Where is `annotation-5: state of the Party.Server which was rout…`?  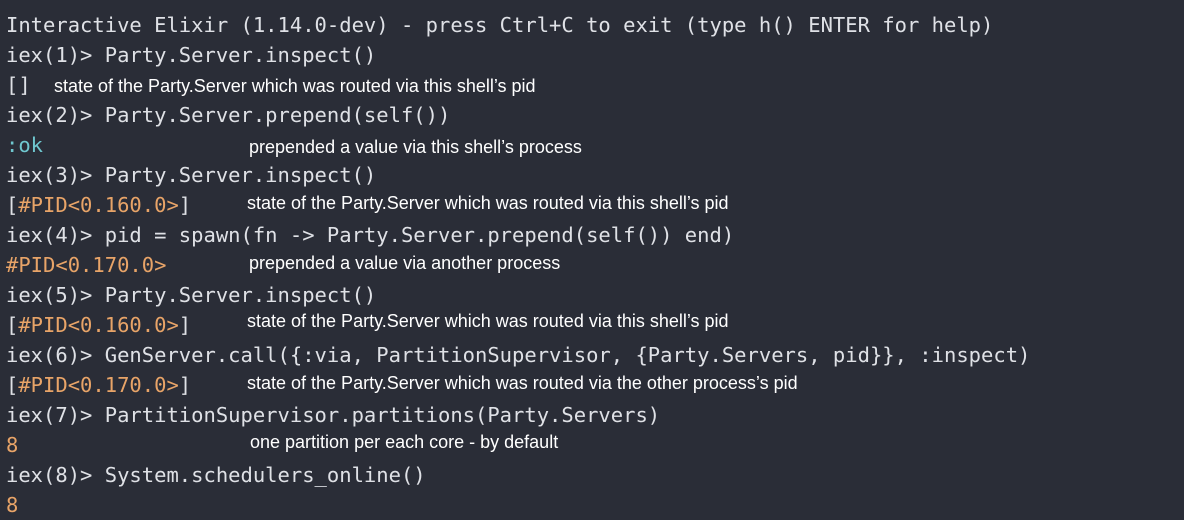 annotation-5: state of the Party.Server which was rout… is located at coordinates (488, 321).